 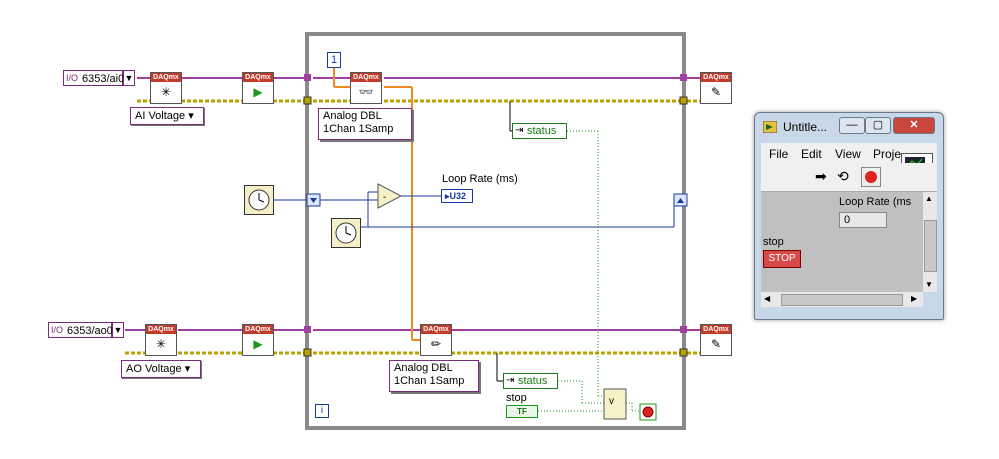 I want to click on subtract-node, so click(x=390, y=196).